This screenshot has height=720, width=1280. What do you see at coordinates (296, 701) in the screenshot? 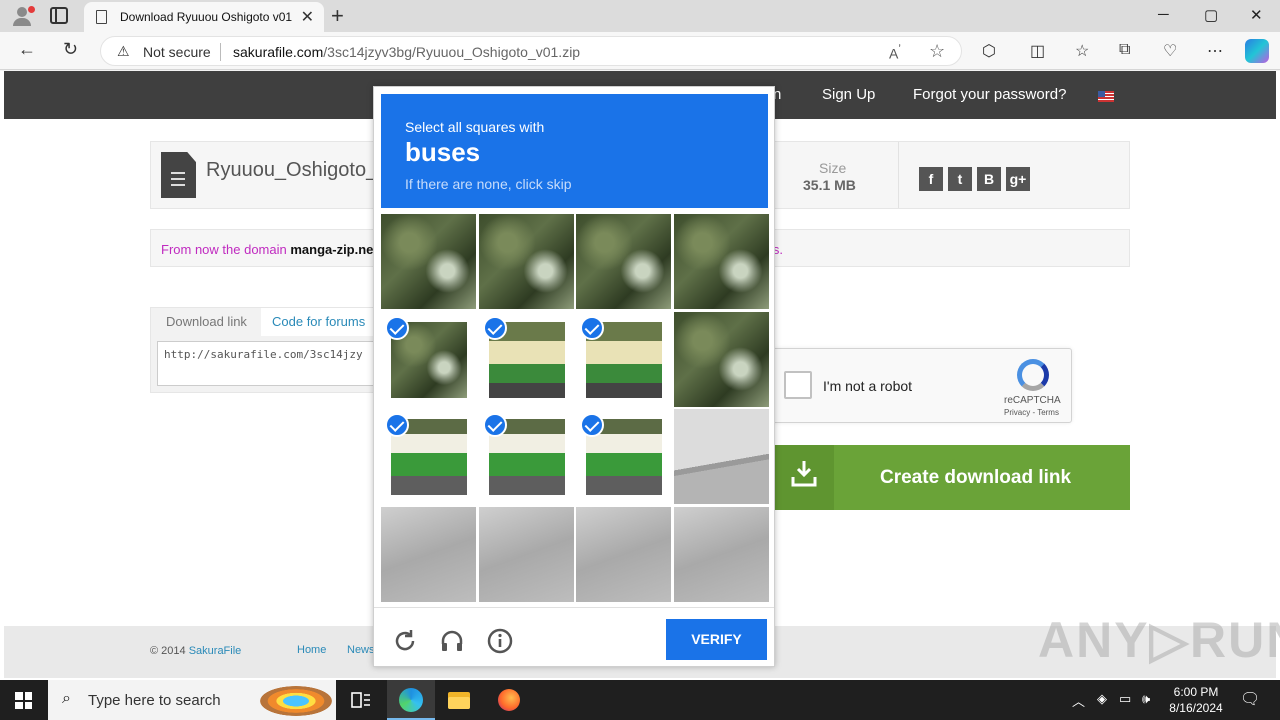
I see `search-highlight-image` at bounding box center [296, 701].